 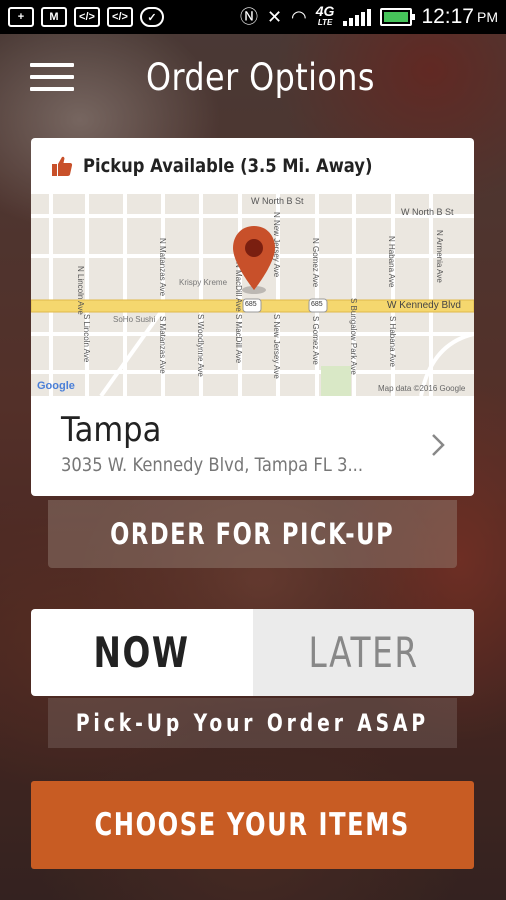 I want to click on wifi-icon: ◠, so click(x=299, y=17).